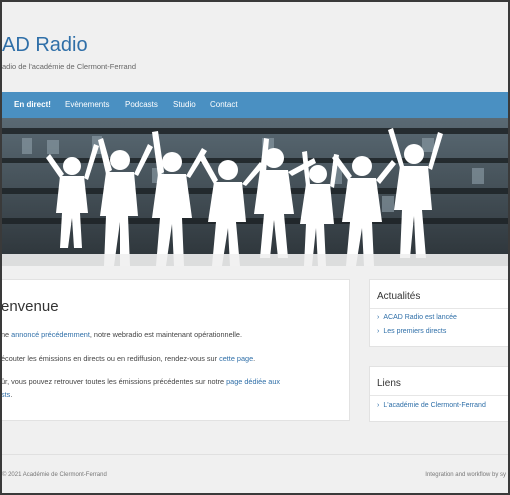 The width and height of the screenshot is (510, 495). I want to click on news-link-2-label: Les premiers directs, so click(415, 331).